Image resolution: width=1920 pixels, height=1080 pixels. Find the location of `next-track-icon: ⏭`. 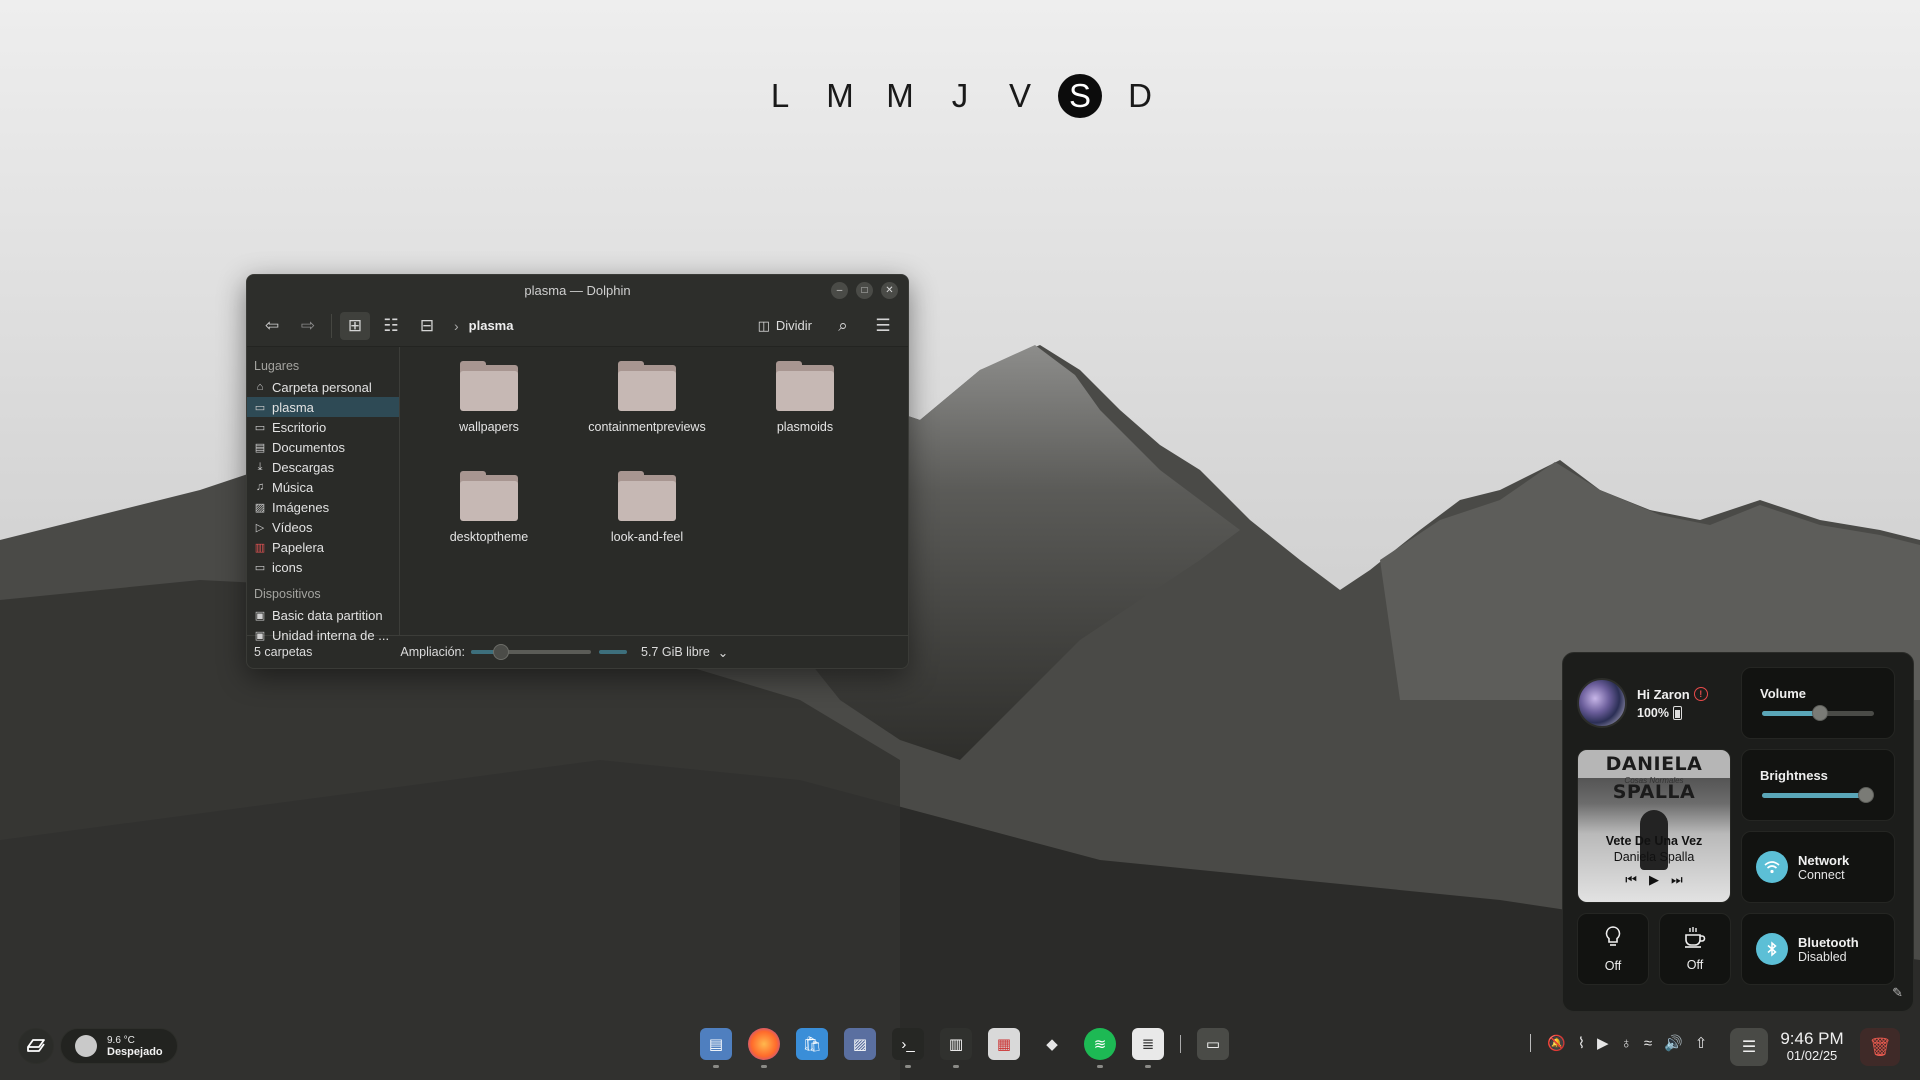

next-track-icon: ⏭ is located at coordinates (1677, 880).